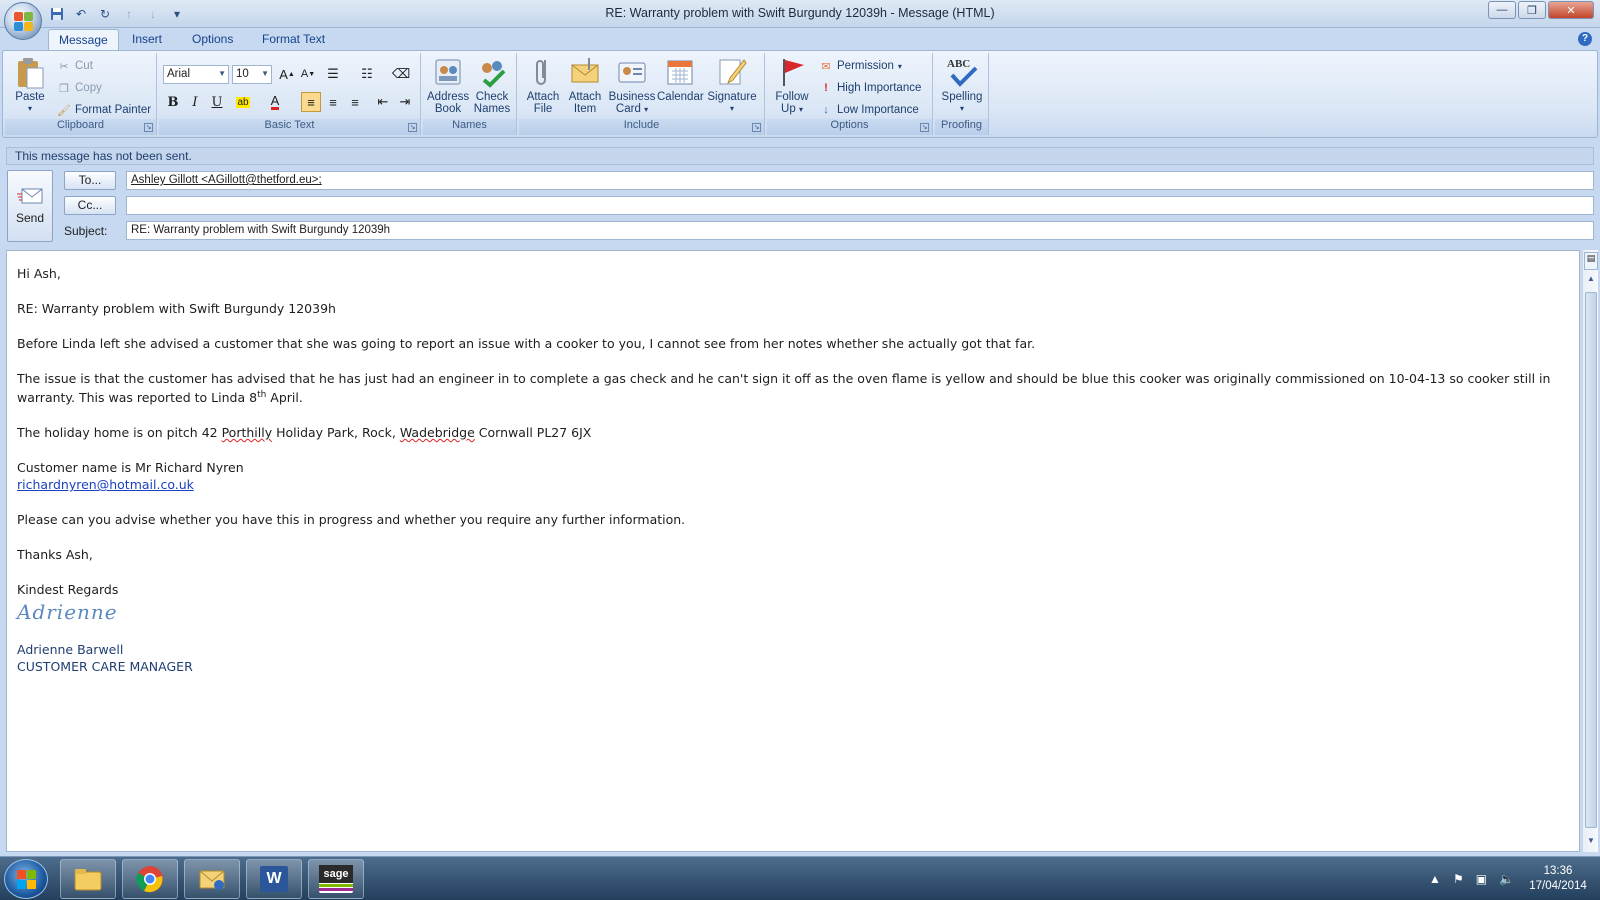 The width and height of the screenshot is (1600, 900). What do you see at coordinates (1585, 39) in the screenshot?
I see `help-icon: ?` at bounding box center [1585, 39].